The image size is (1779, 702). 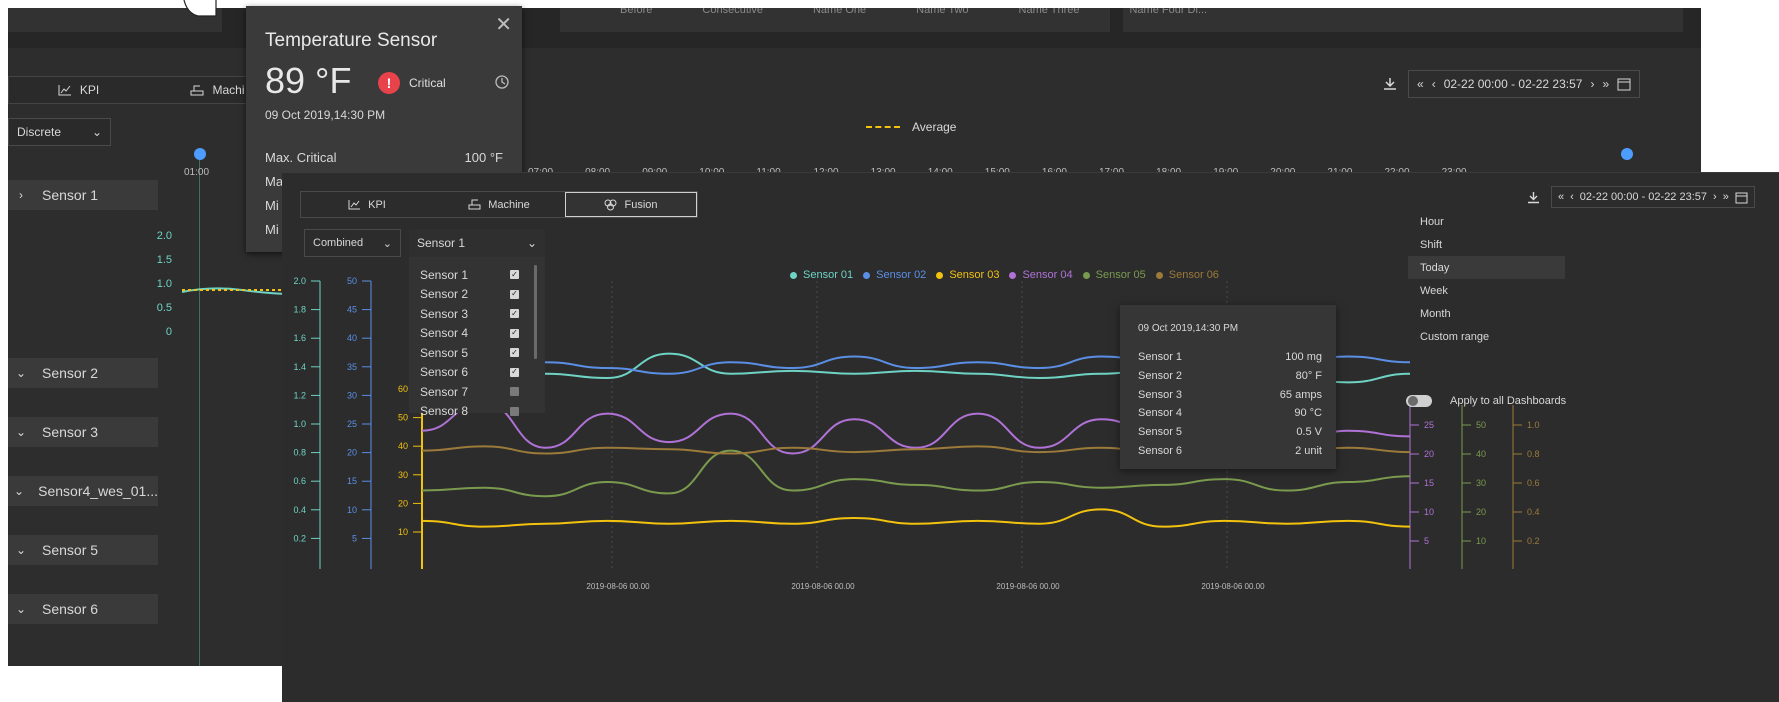 I want to click on sensor-option: Sensor 2 ✓, so click(x=477, y=295).